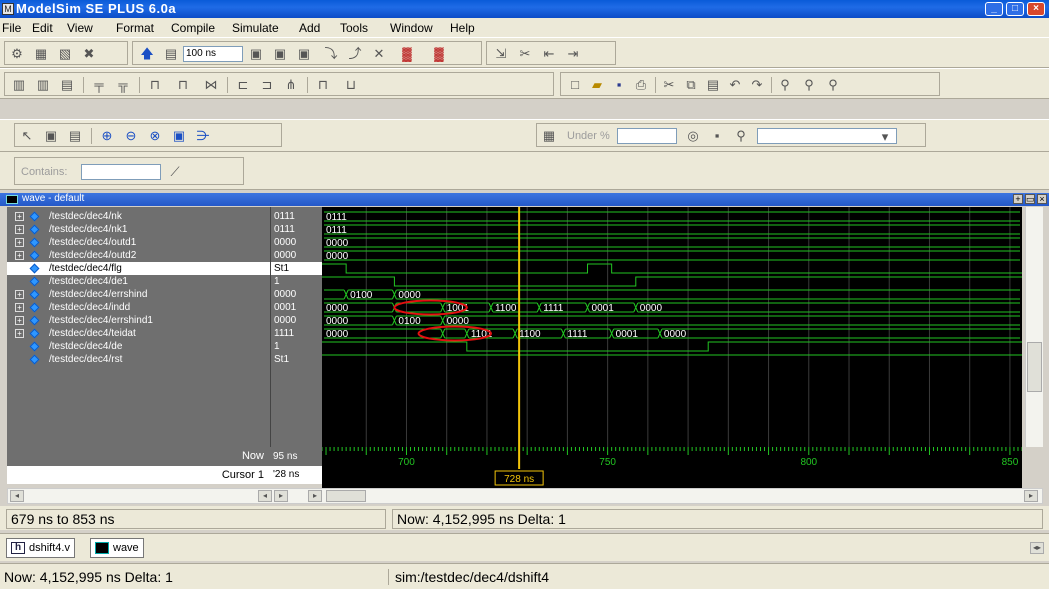  Describe the element at coordinates (138, 281) in the screenshot. I see `signal-row: /testdec/dec4/de1` at that location.